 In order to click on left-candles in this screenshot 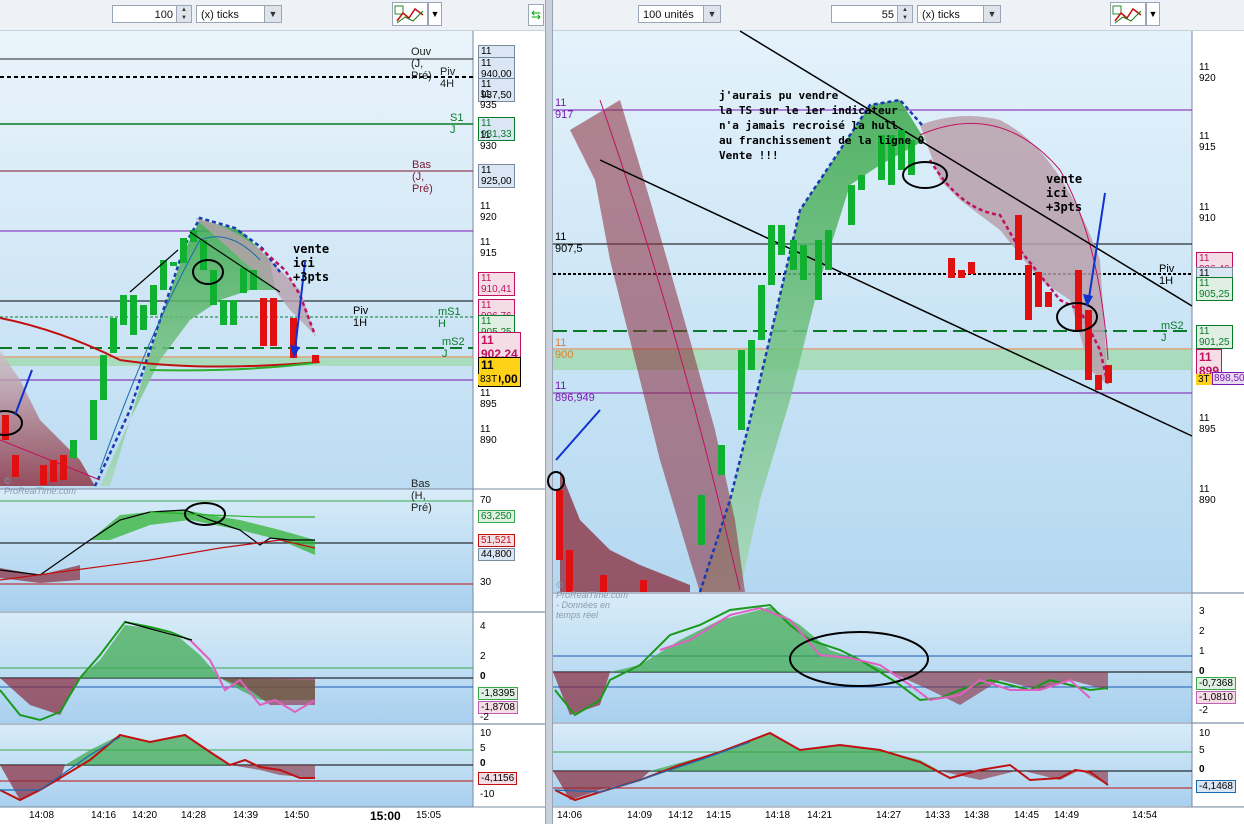, I will do `click(160, 357)`.